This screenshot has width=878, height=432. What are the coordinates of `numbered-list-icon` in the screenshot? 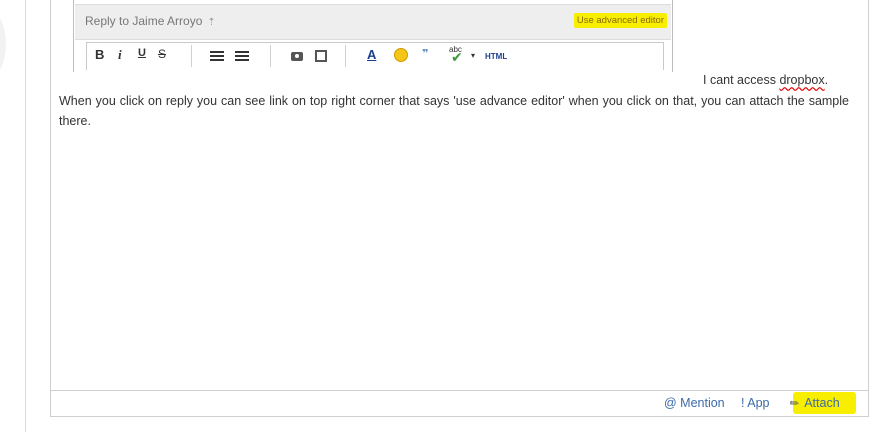 It's located at (242, 56).